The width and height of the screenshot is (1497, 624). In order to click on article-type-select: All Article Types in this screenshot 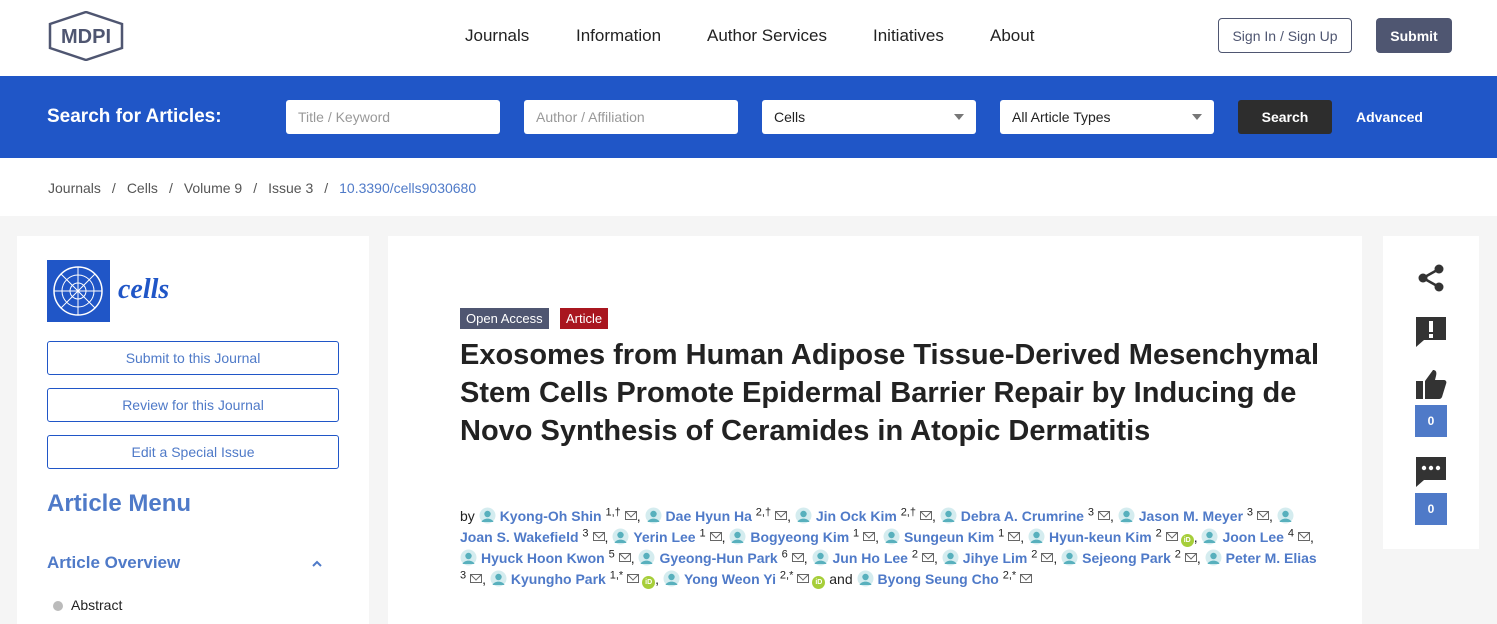, I will do `click(1107, 117)`.